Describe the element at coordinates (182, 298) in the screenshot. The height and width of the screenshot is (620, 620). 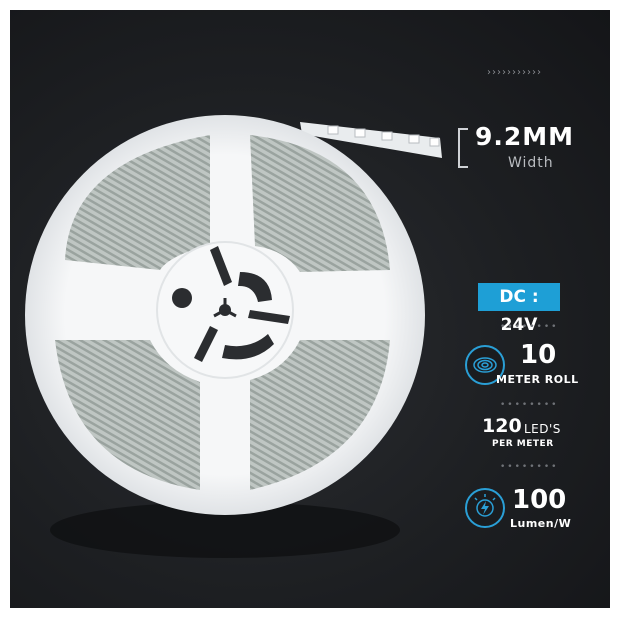
I see `hub-hole` at that location.